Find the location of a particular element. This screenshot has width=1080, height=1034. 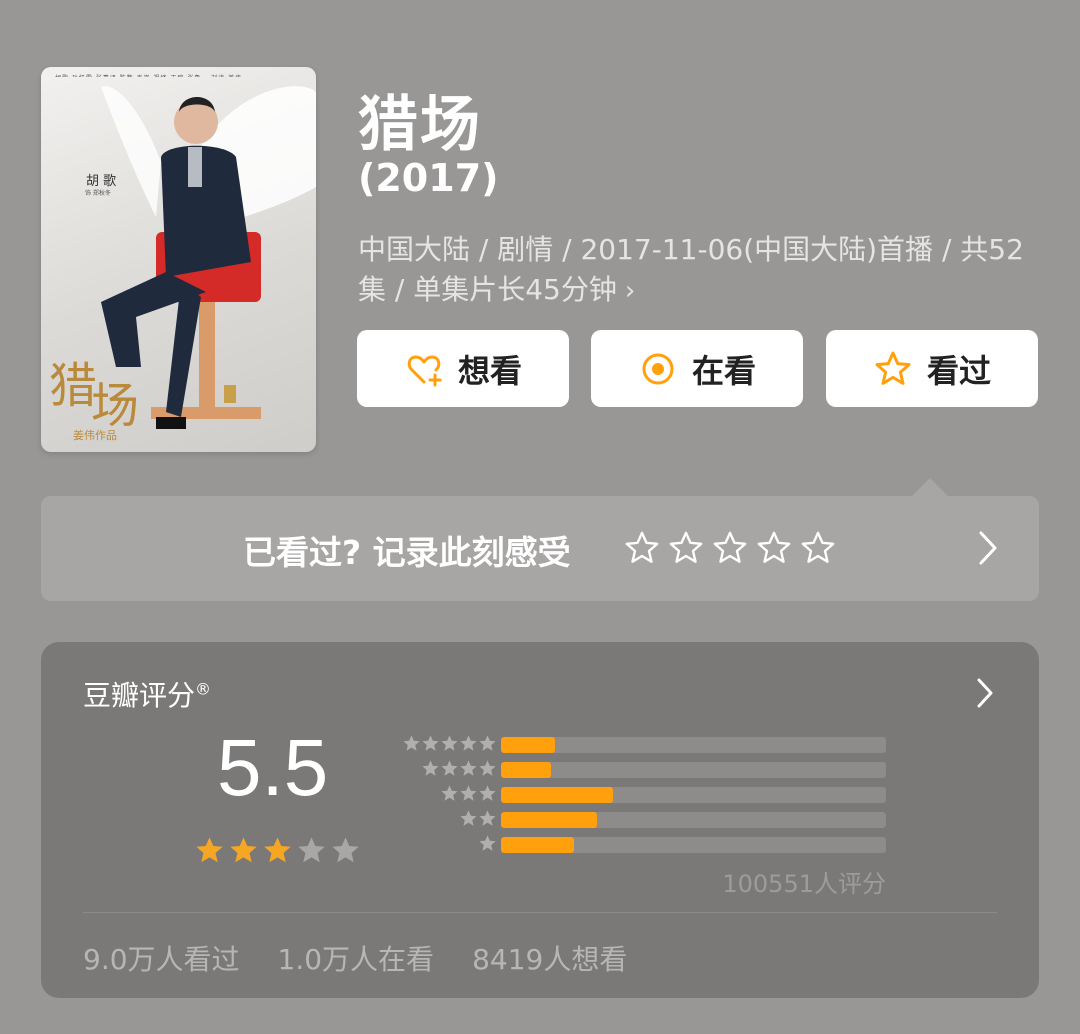

want-count: 8419人想看 is located at coordinates (549, 958).